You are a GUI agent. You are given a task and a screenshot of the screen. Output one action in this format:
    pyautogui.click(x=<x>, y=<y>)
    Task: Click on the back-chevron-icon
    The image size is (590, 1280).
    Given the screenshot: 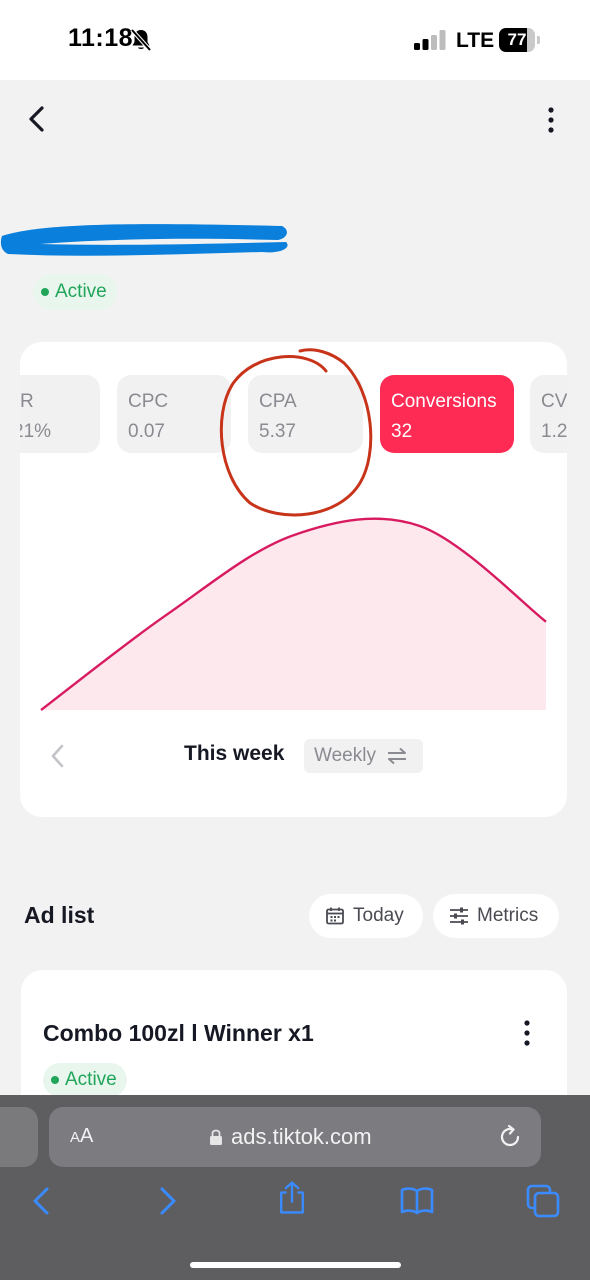 What is the action you would take?
    pyautogui.click(x=37, y=119)
    